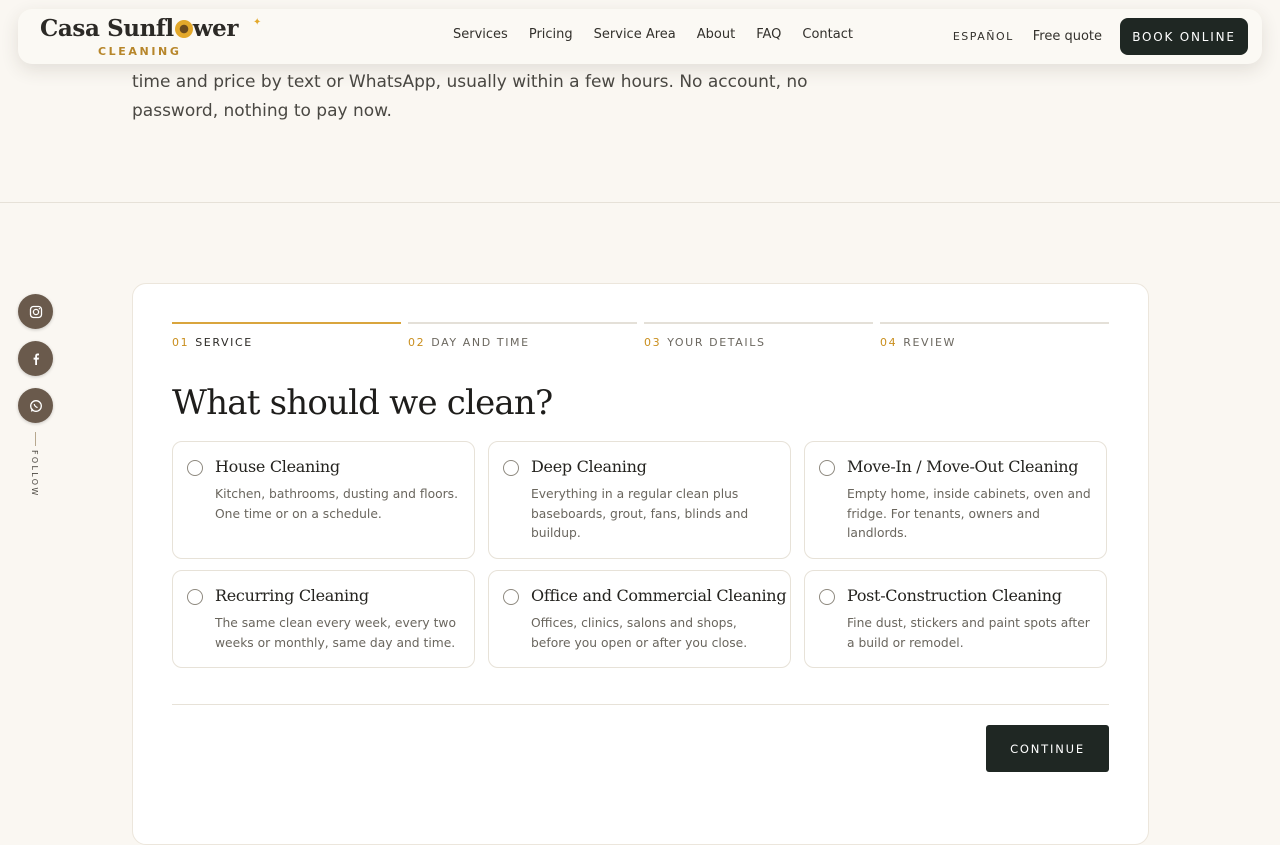  I want to click on facebook-icon, so click(35, 358).